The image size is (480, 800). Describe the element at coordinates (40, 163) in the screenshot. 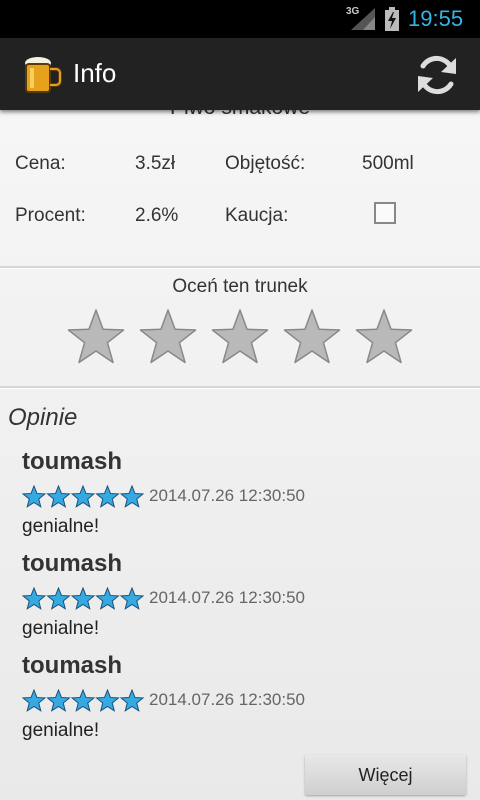

I see `price-label: Cena:` at that location.